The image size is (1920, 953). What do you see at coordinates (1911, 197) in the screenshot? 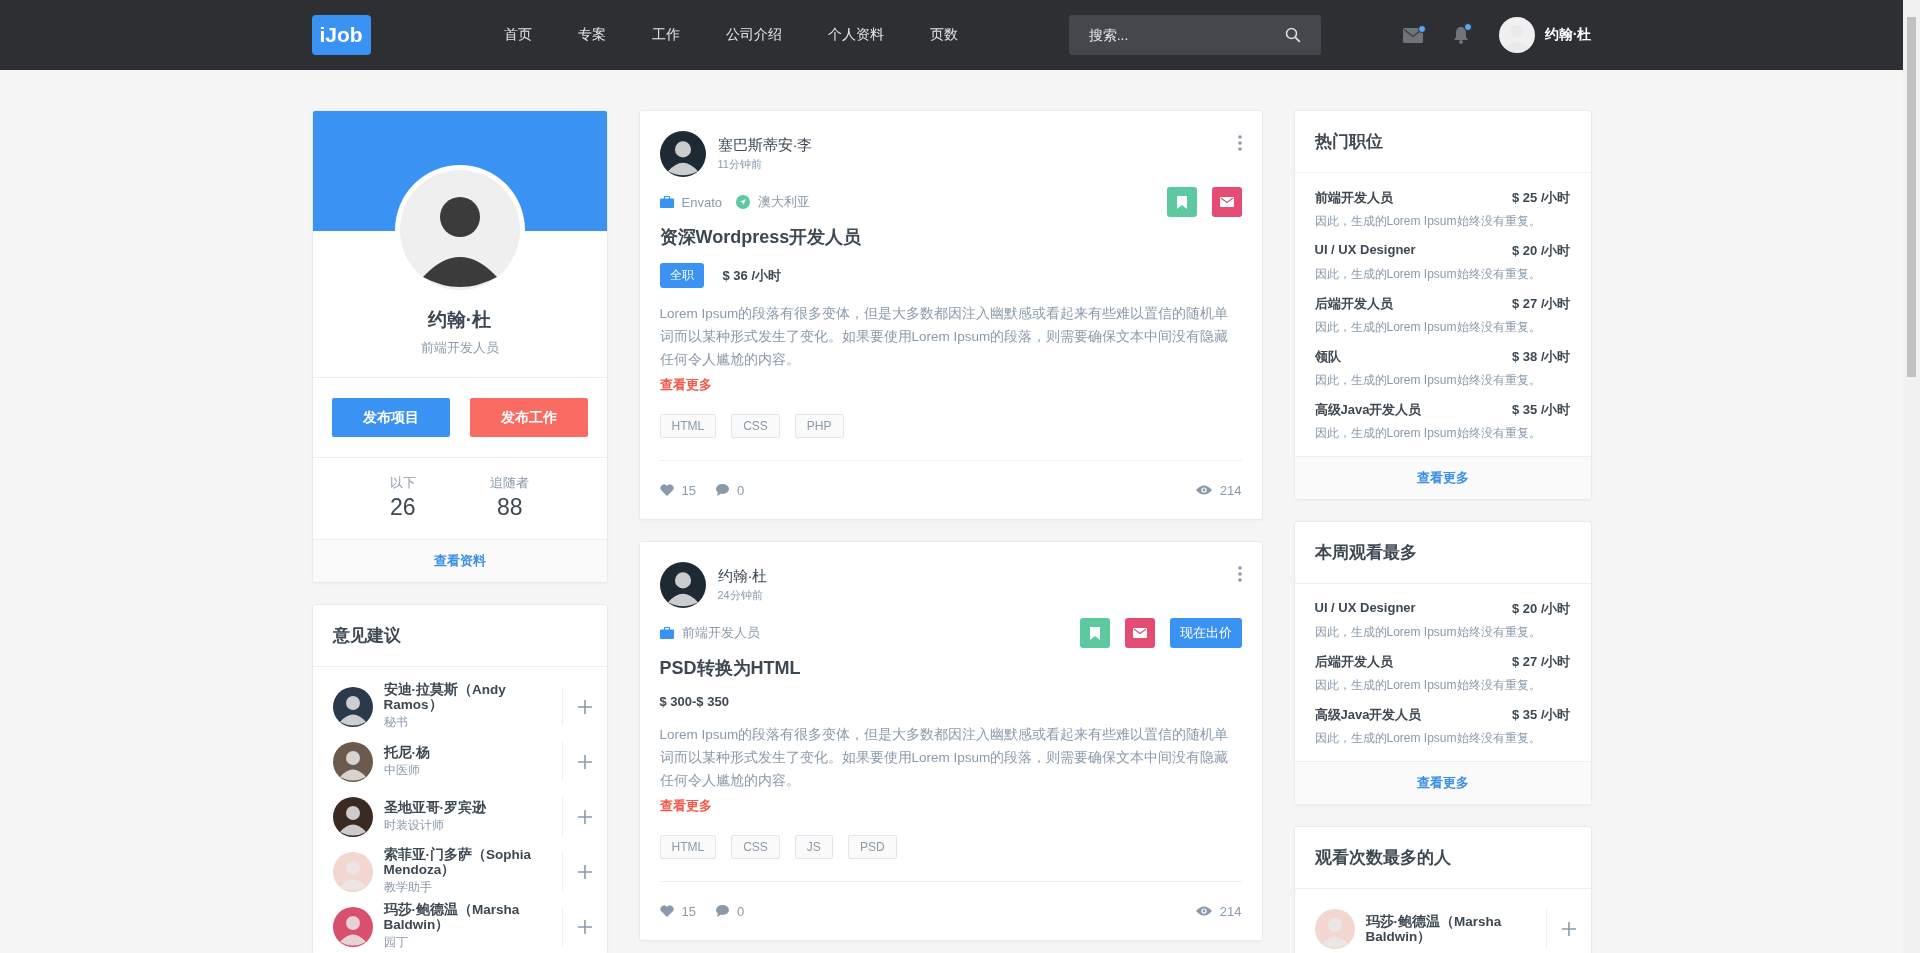
I see `scrollbar-thumb` at bounding box center [1911, 197].